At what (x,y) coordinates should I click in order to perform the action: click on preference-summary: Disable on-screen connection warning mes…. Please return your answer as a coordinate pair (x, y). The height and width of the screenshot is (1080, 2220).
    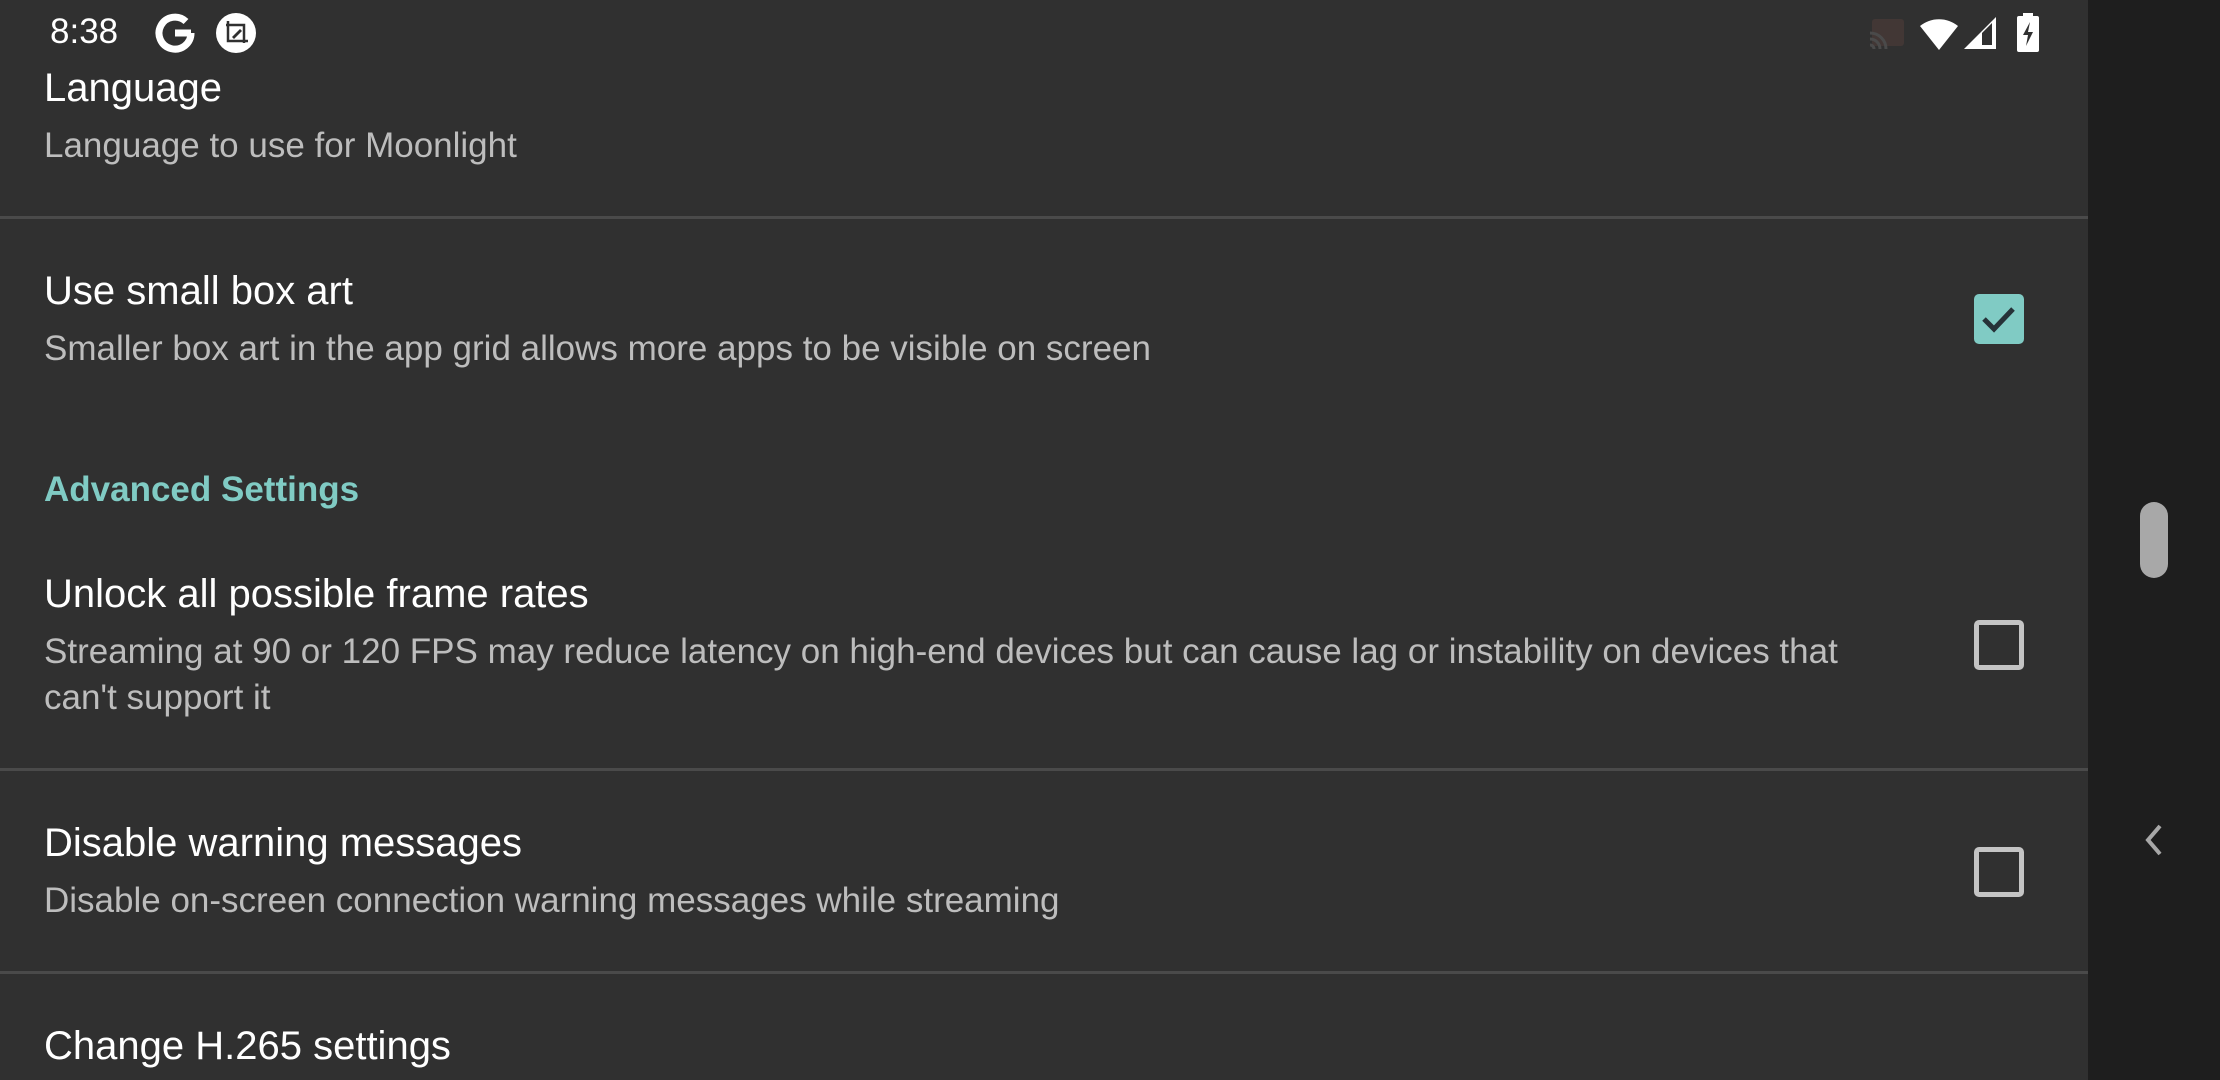
    Looking at the image, I should click on (552, 900).